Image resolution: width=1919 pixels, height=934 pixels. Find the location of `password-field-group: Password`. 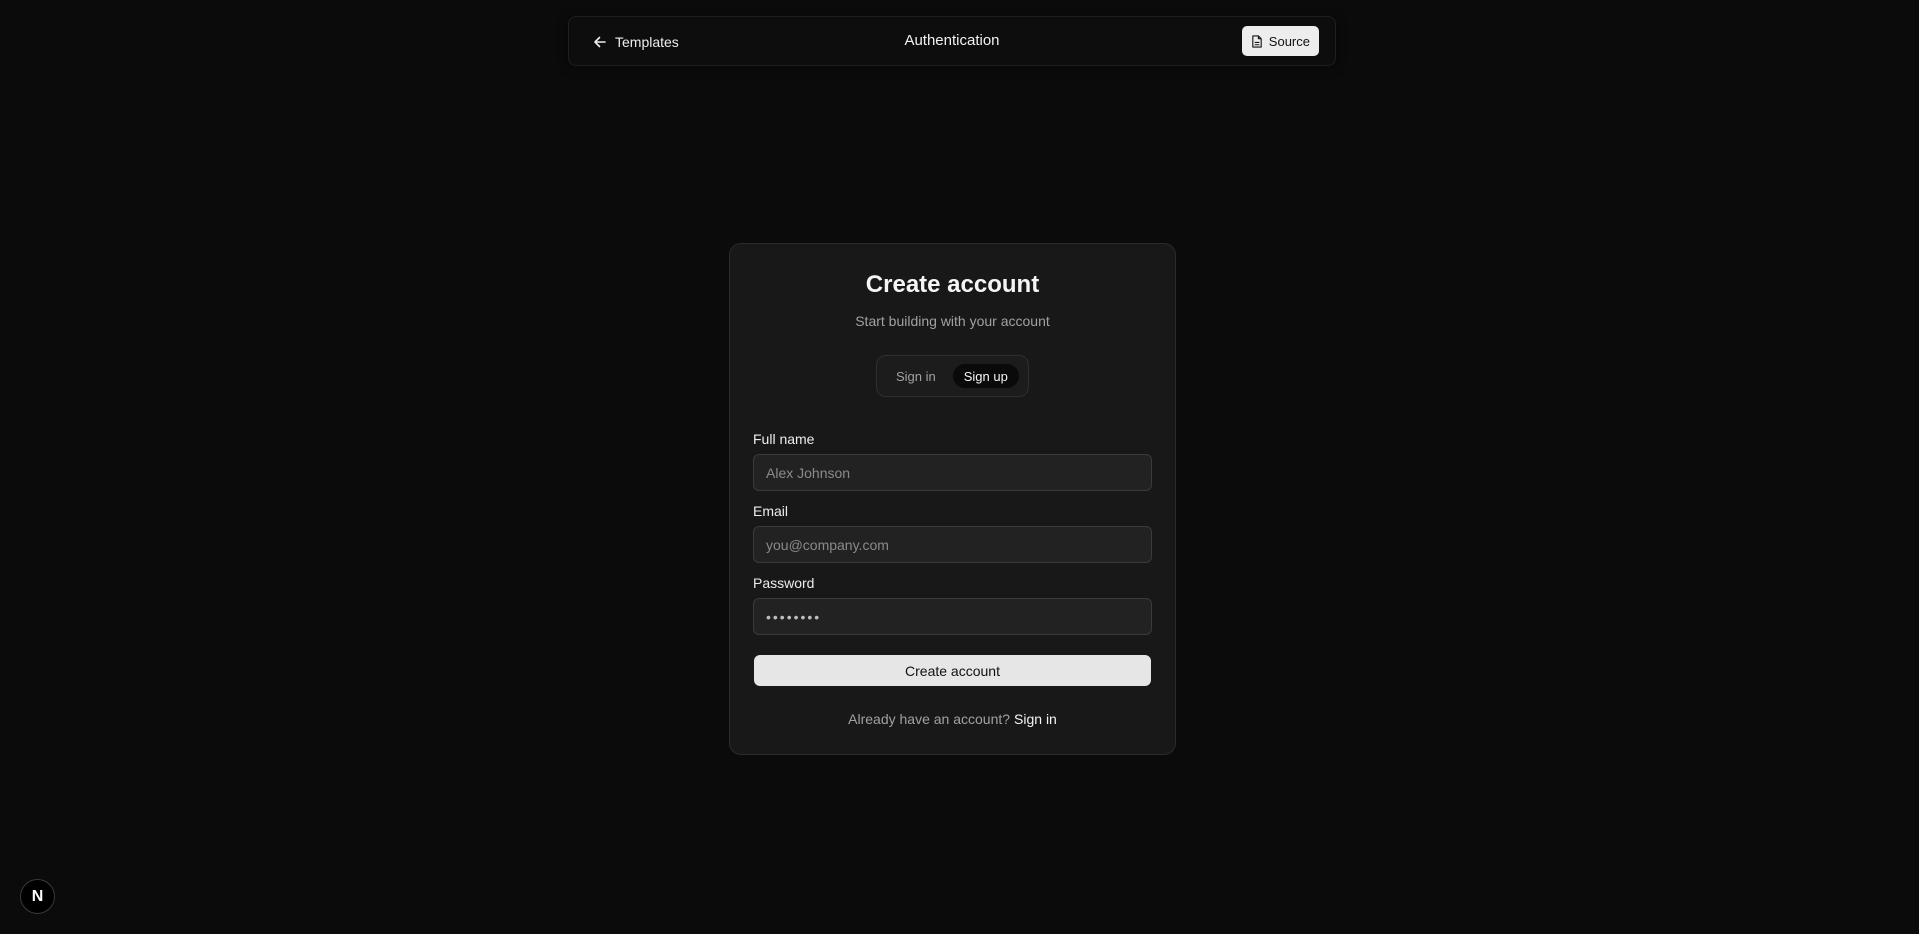

password-field-group: Password is located at coordinates (952, 605).